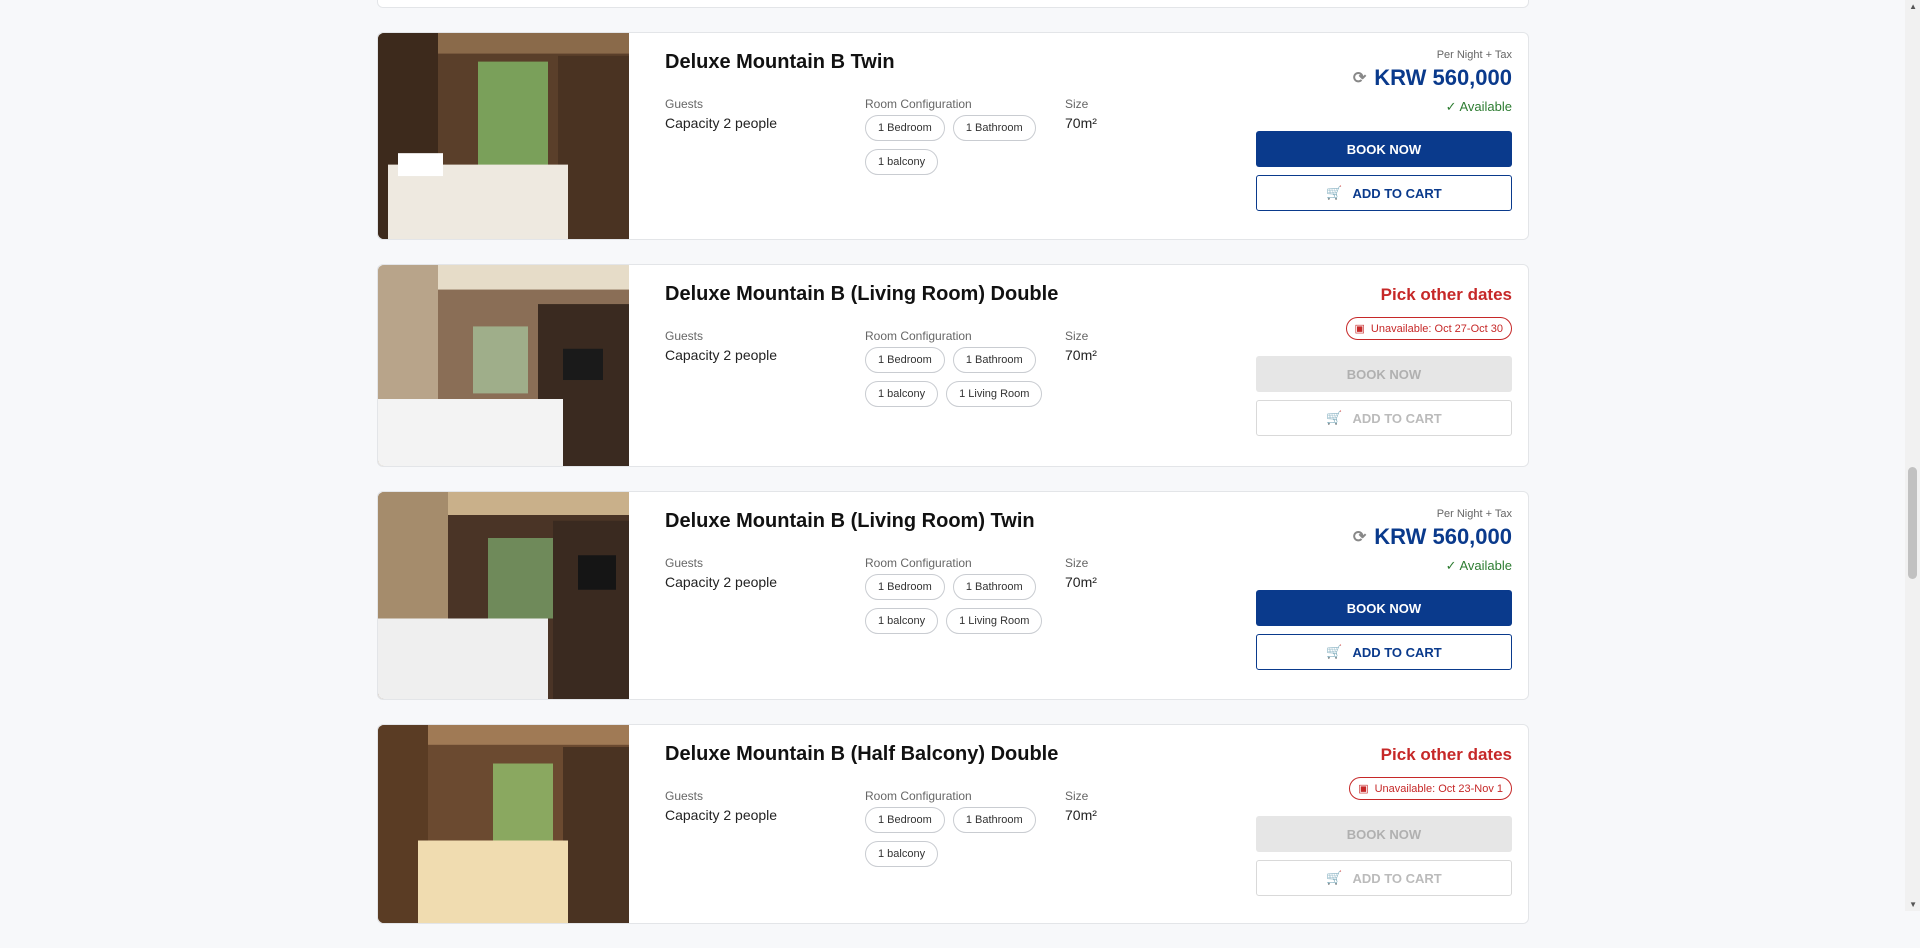  Describe the element at coordinates (1430, 788) in the screenshot. I see `unavailable-badge: ▣ Unavailable: Oct 23-Nov 1` at that location.